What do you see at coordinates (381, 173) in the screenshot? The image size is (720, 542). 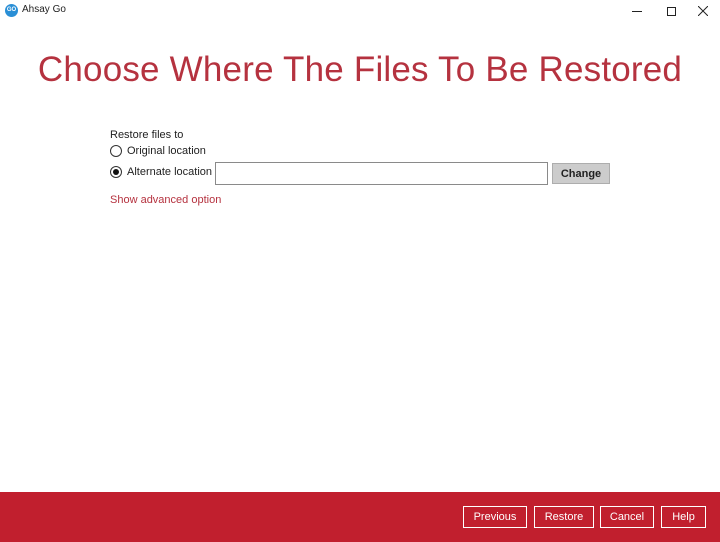 I see `alternate-location-input` at bounding box center [381, 173].